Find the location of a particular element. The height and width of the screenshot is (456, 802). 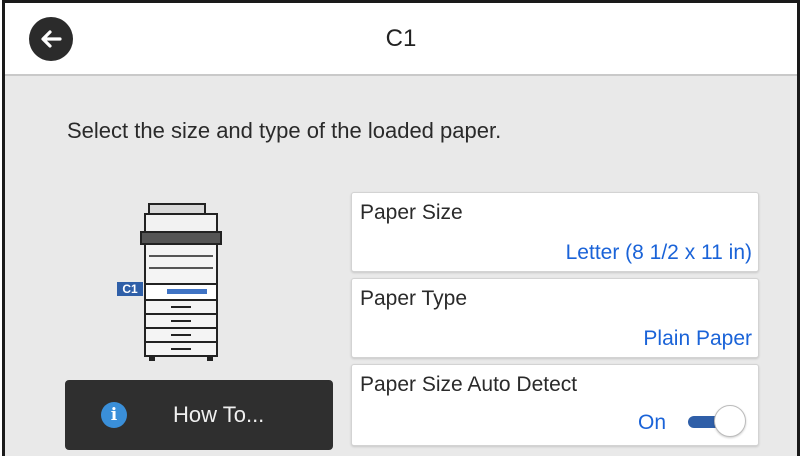

printer-icon: C1 is located at coordinates (169, 282).